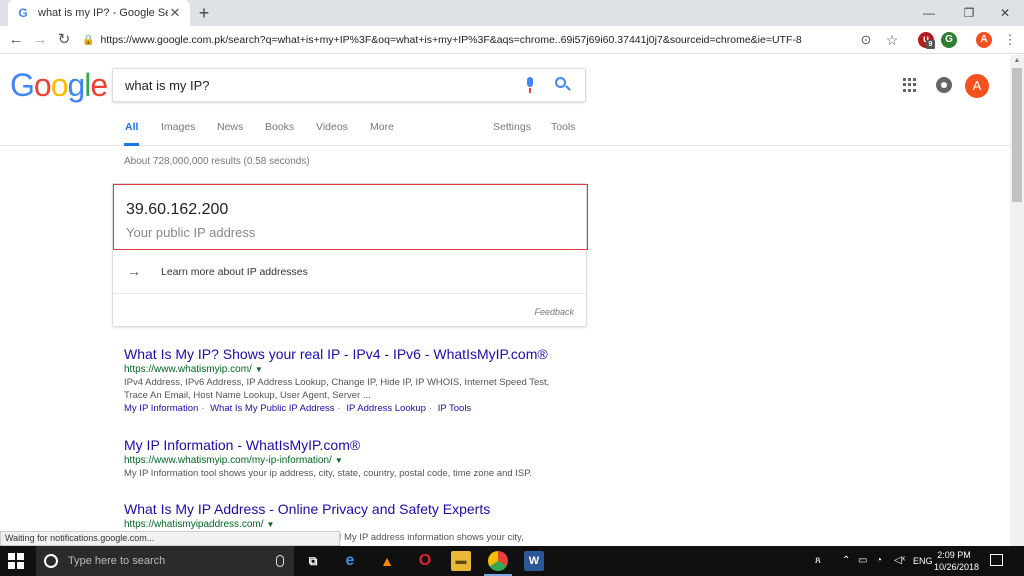 The width and height of the screenshot is (1024, 576). I want to click on tab-books: Books, so click(279, 133).